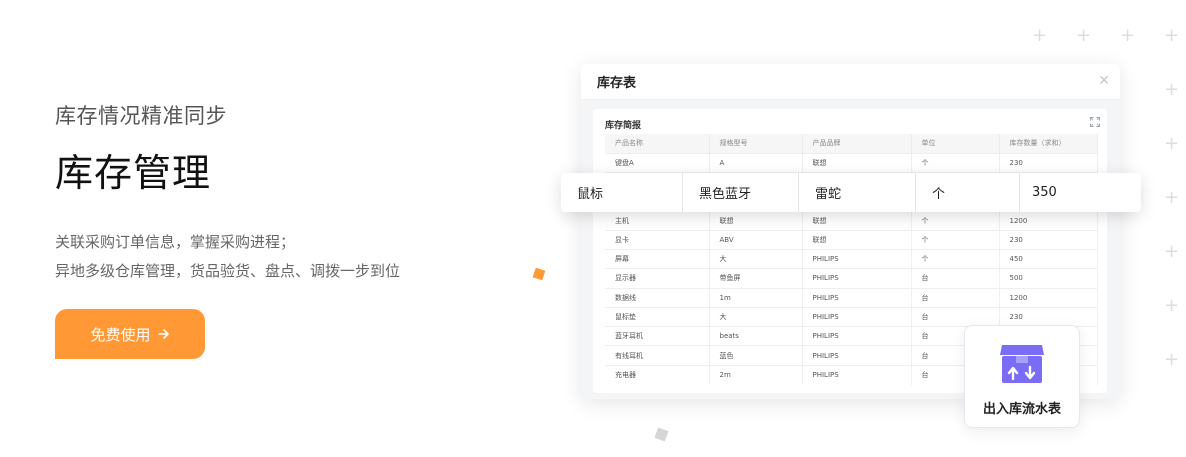  I want to click on column-header: 单位, so click(955, 143).